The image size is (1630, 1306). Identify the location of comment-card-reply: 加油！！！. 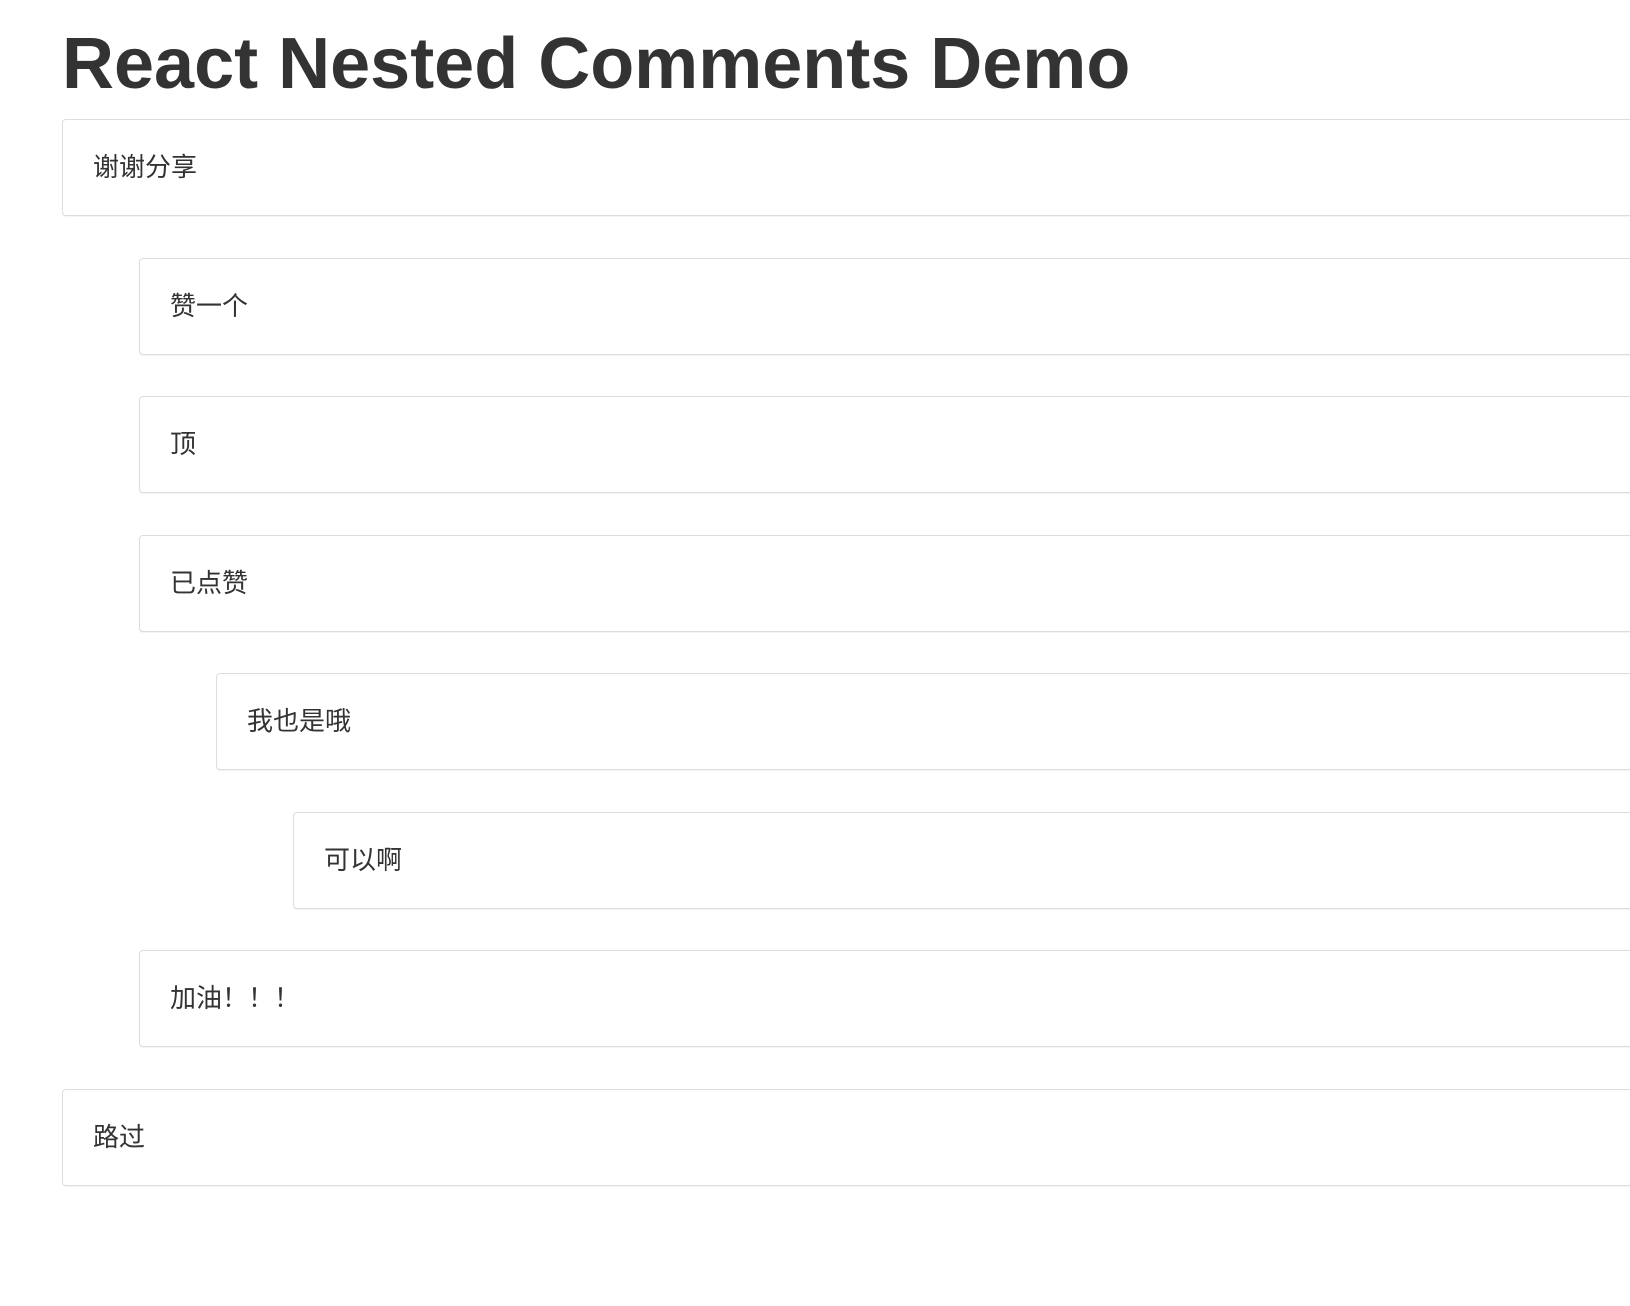
(884, 998).